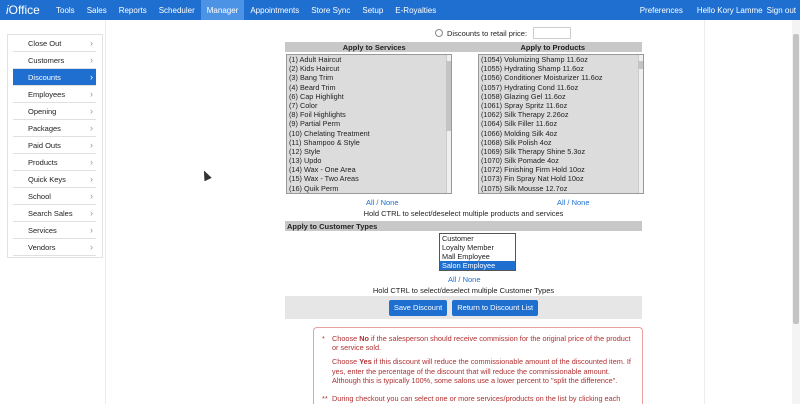 The width and height of the screenshot is (800, 404). What do you see at coordinates (54, 230) in the screenshot?
I see `sidebar-item-services: Services ›` at bounding box center [54, 230].